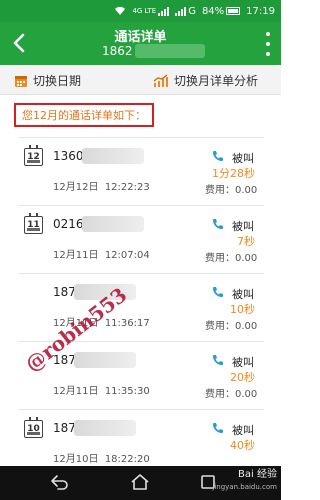 Image resolution: width=320 pixels, height=500 pixels. Describe the element at coordinates (127, 391) in the screenshot. I see `call-time: 11:35:30` at that location.